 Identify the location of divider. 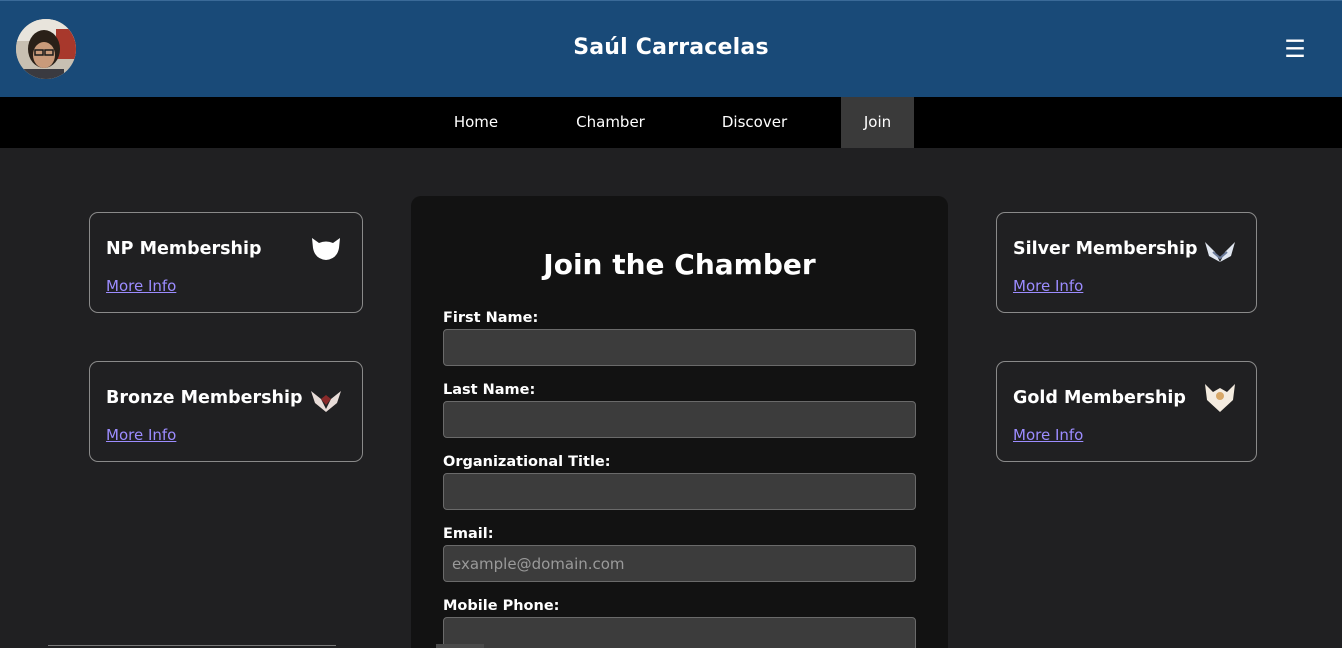
(192, 645).